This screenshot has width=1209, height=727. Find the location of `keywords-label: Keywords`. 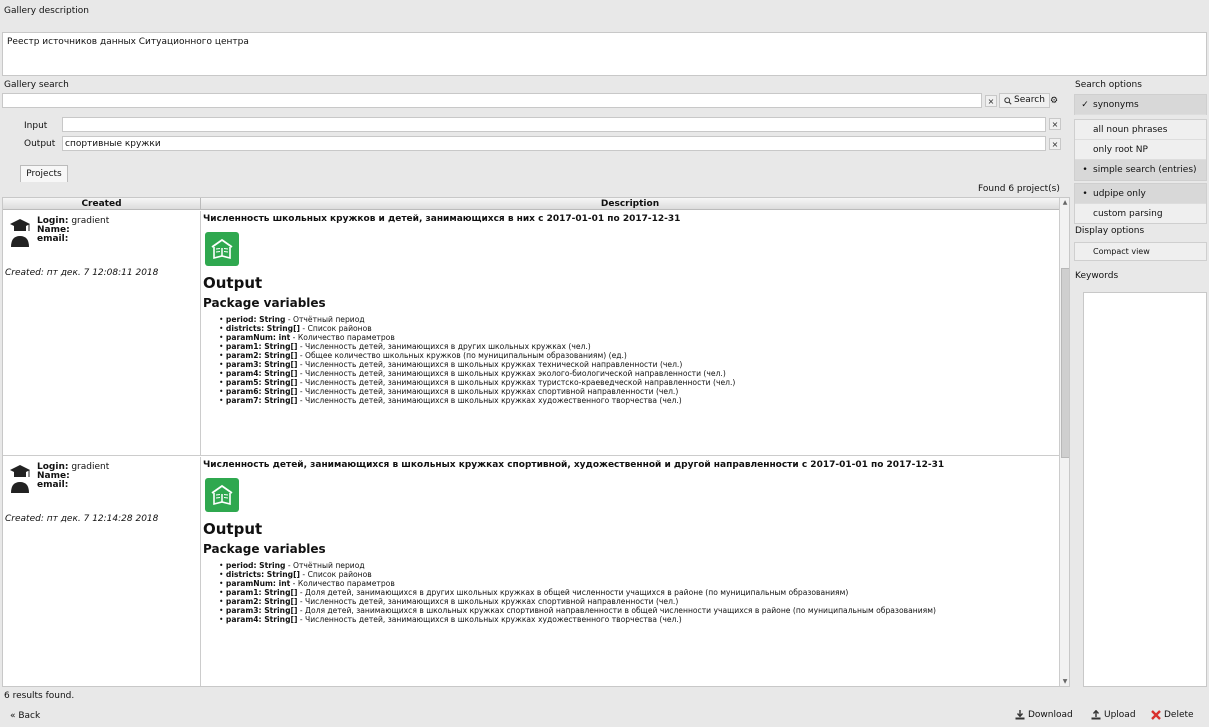

keywords-label: Keywords is located at coordinates (1097, 276).